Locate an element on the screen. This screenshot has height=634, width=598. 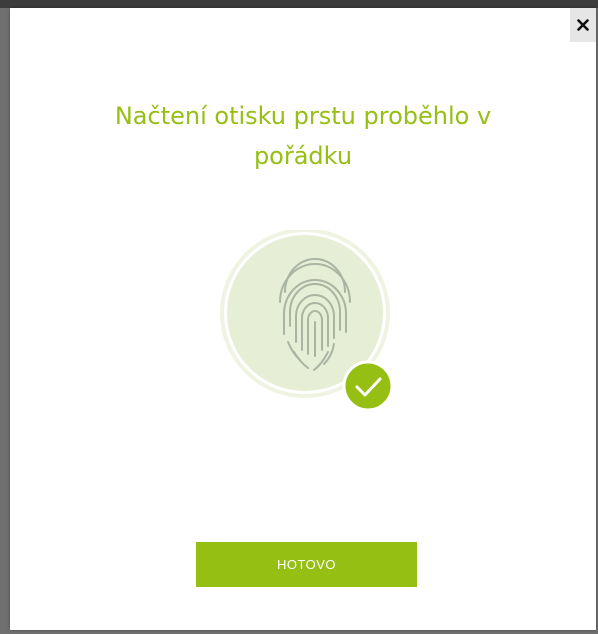
done-button: HOTOVO is located at coordinates (306, 564).